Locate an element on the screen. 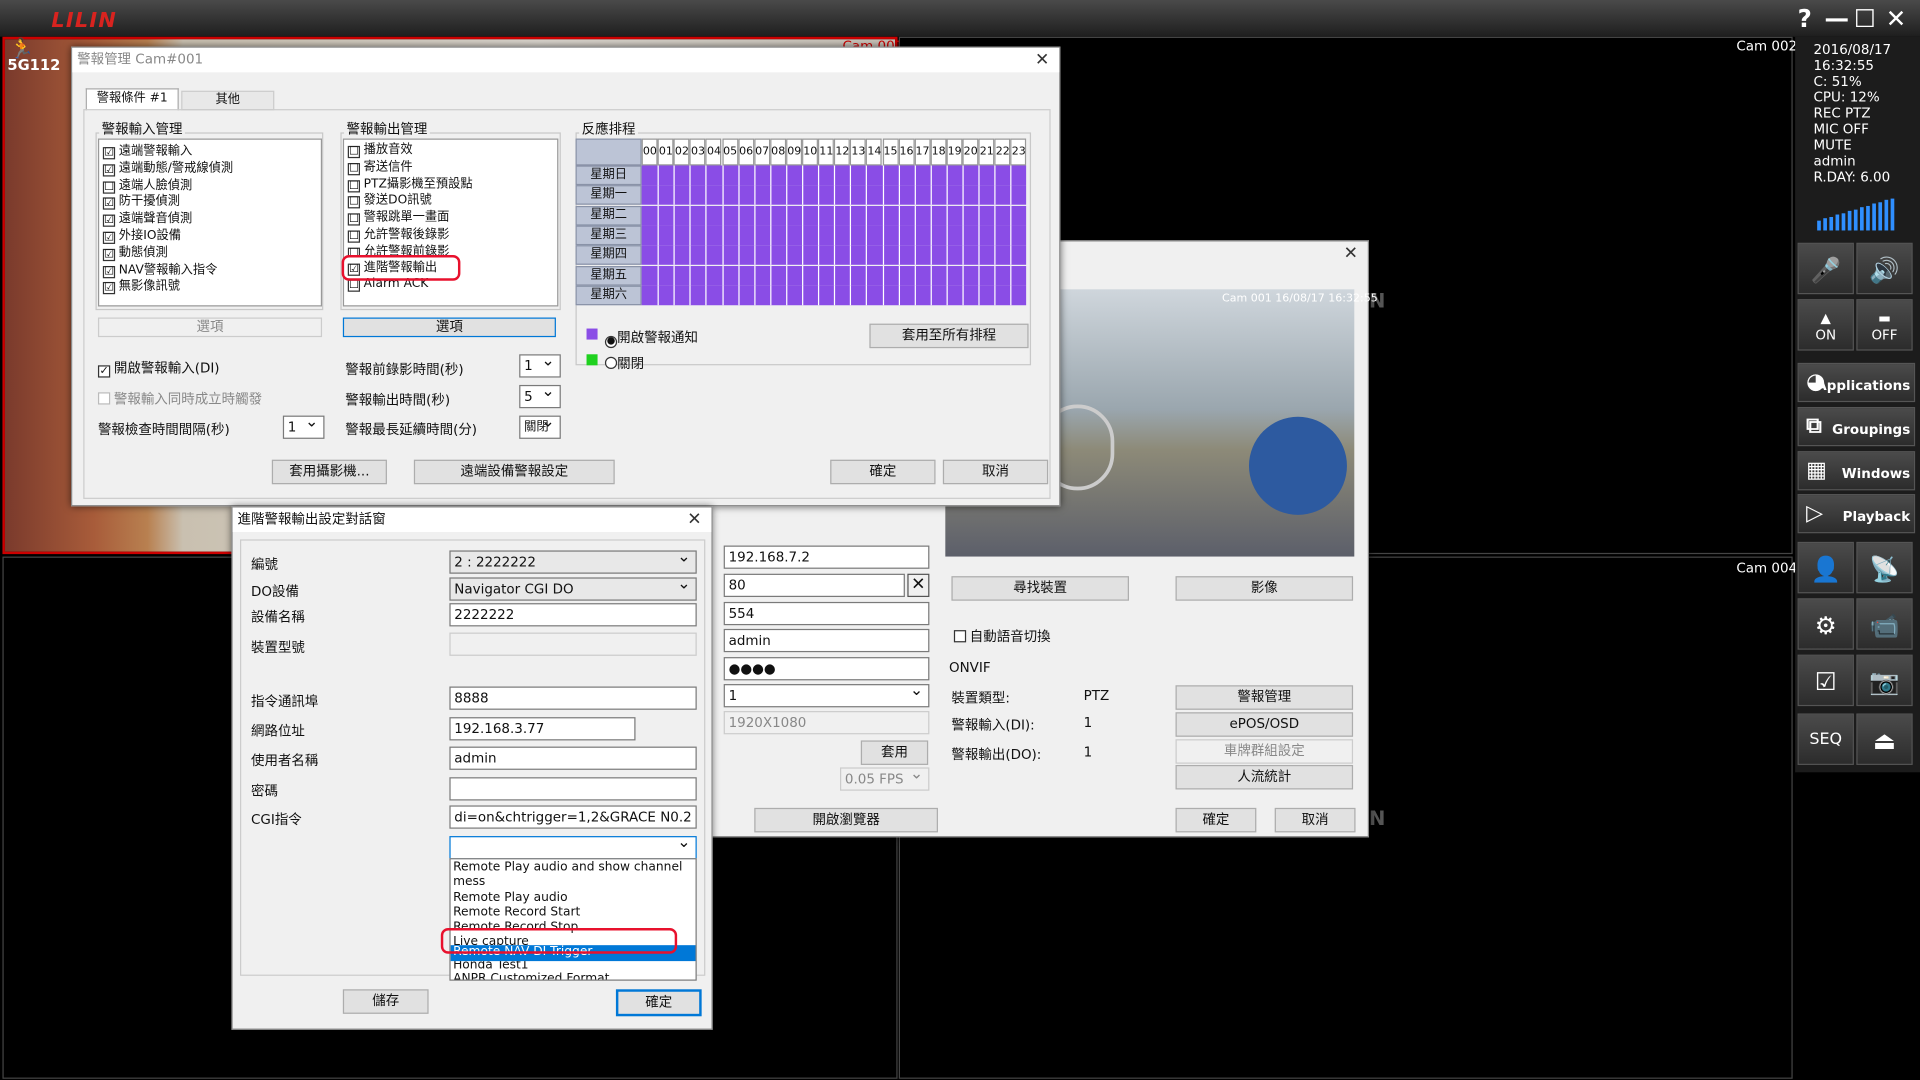 The width and height of the screenshot is (1920, 1080). stream-select: 1 is located at coordinates (826, 694).